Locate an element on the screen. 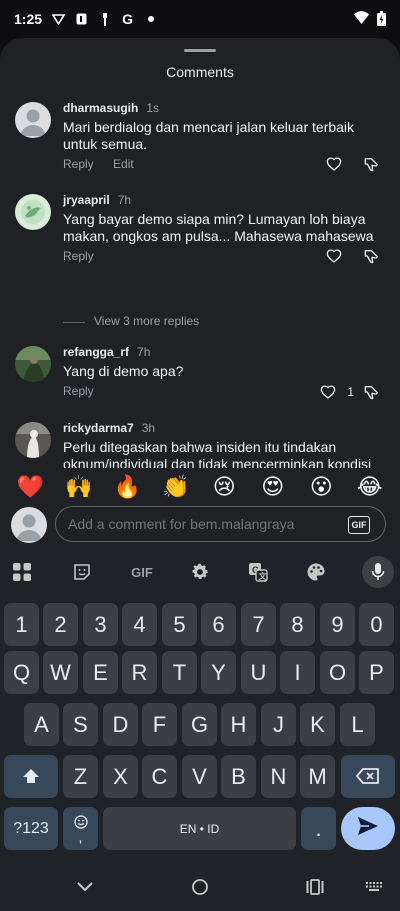 This screenshot has width=400, height=911. key-o: O is located at coordinates (337, 672).